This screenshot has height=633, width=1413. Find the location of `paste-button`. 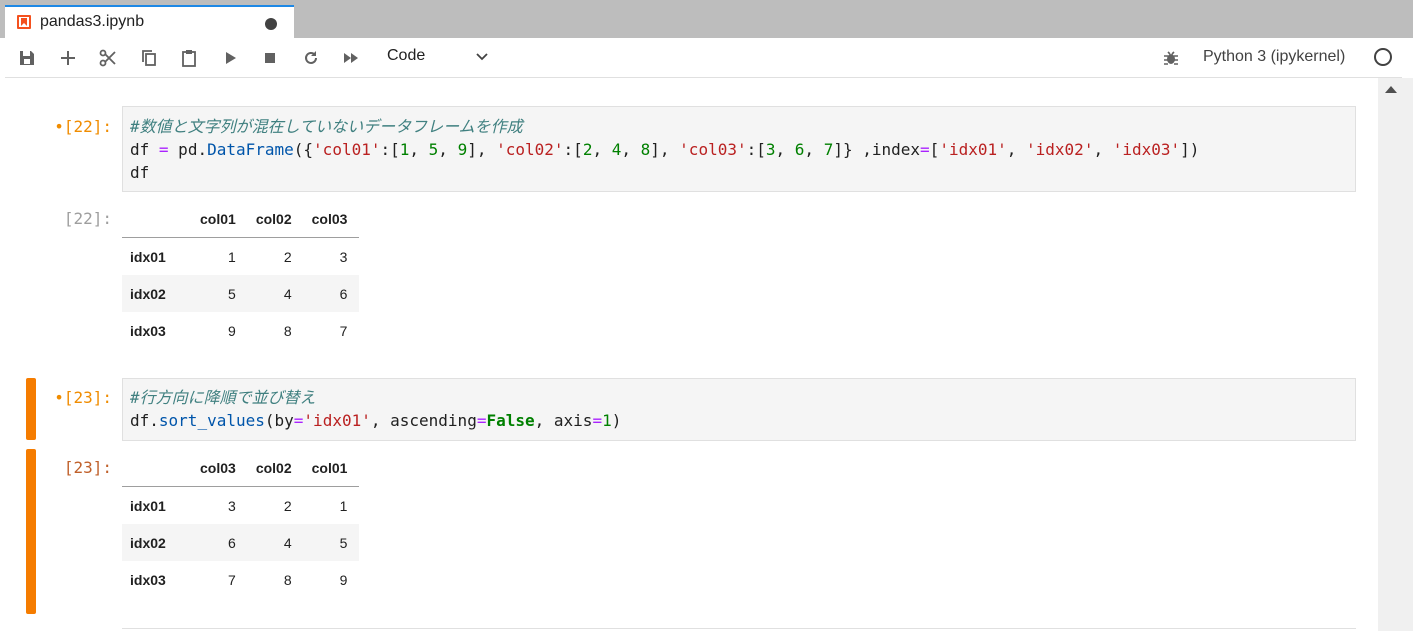

paste-button is located at coordinates (189, 58).